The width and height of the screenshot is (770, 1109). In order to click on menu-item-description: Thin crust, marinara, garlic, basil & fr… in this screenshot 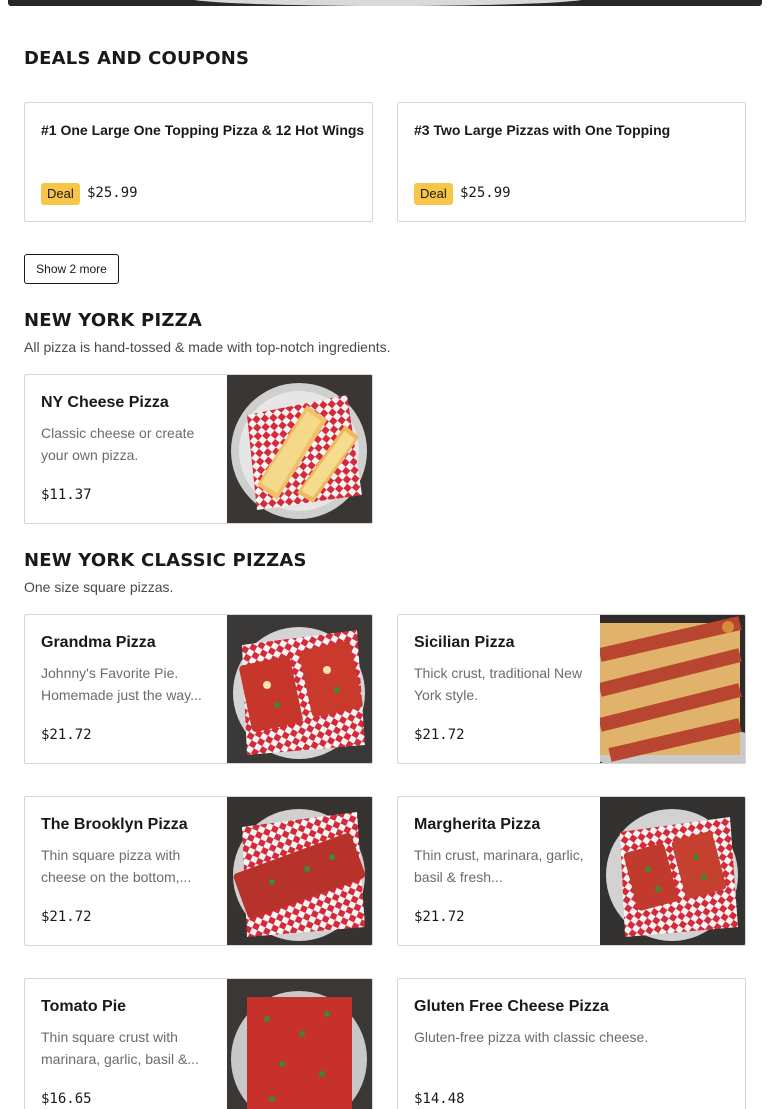, I will do `click(499, 866)`.